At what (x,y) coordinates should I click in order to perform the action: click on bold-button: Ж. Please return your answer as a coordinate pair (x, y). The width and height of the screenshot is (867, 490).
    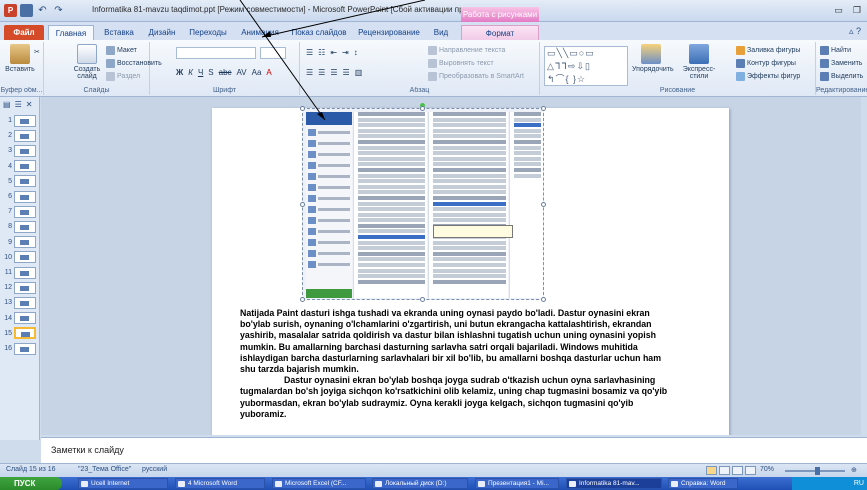
    Looking at the image, I should click on (179, 72).